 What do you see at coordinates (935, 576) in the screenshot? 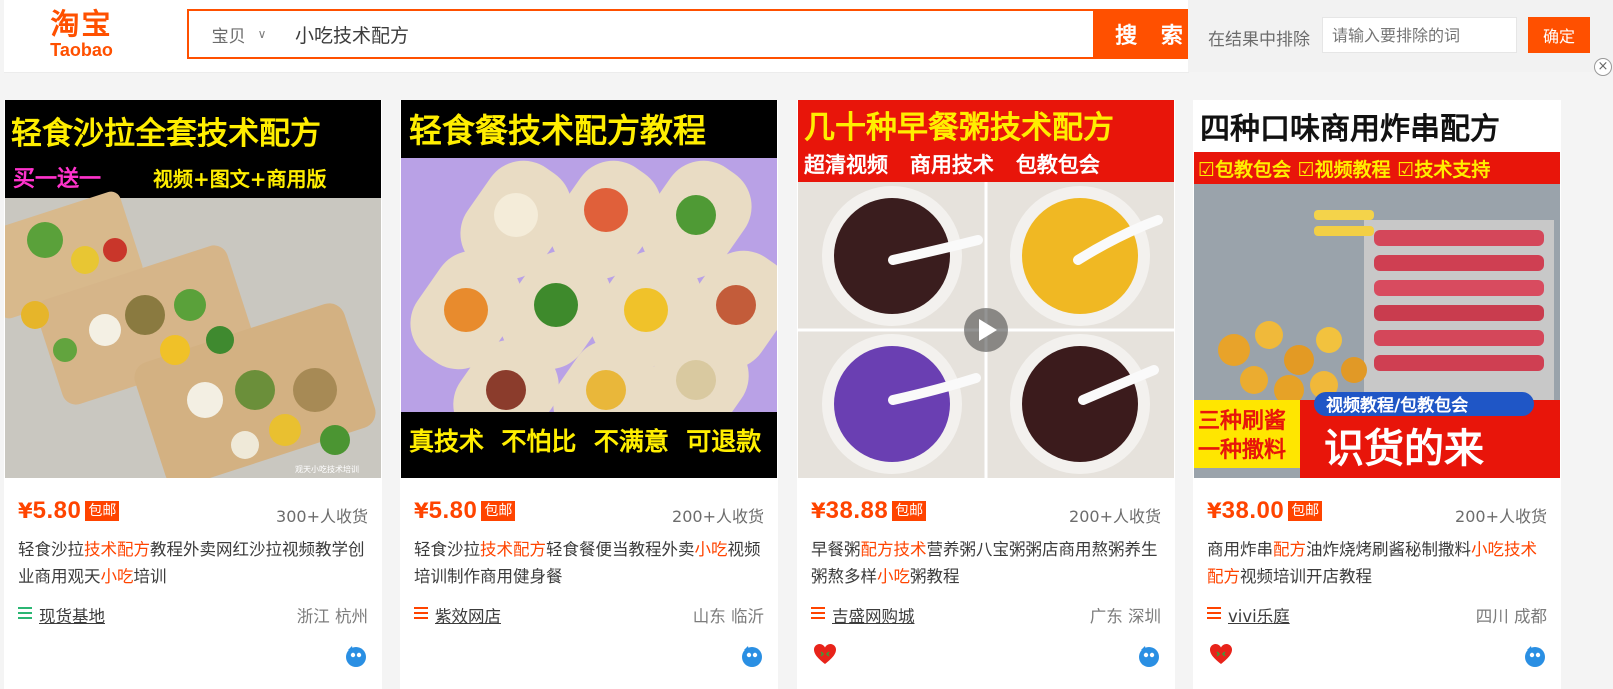
I see `title-text-segment: 粥教程` at bounding box center [935, 576].